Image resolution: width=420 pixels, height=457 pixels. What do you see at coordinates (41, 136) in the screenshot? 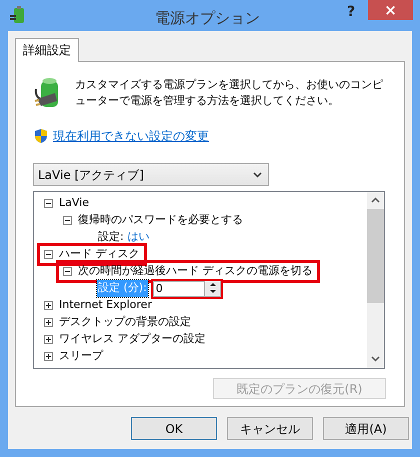
I see `shield-icon` at bounding box center [41, 136].